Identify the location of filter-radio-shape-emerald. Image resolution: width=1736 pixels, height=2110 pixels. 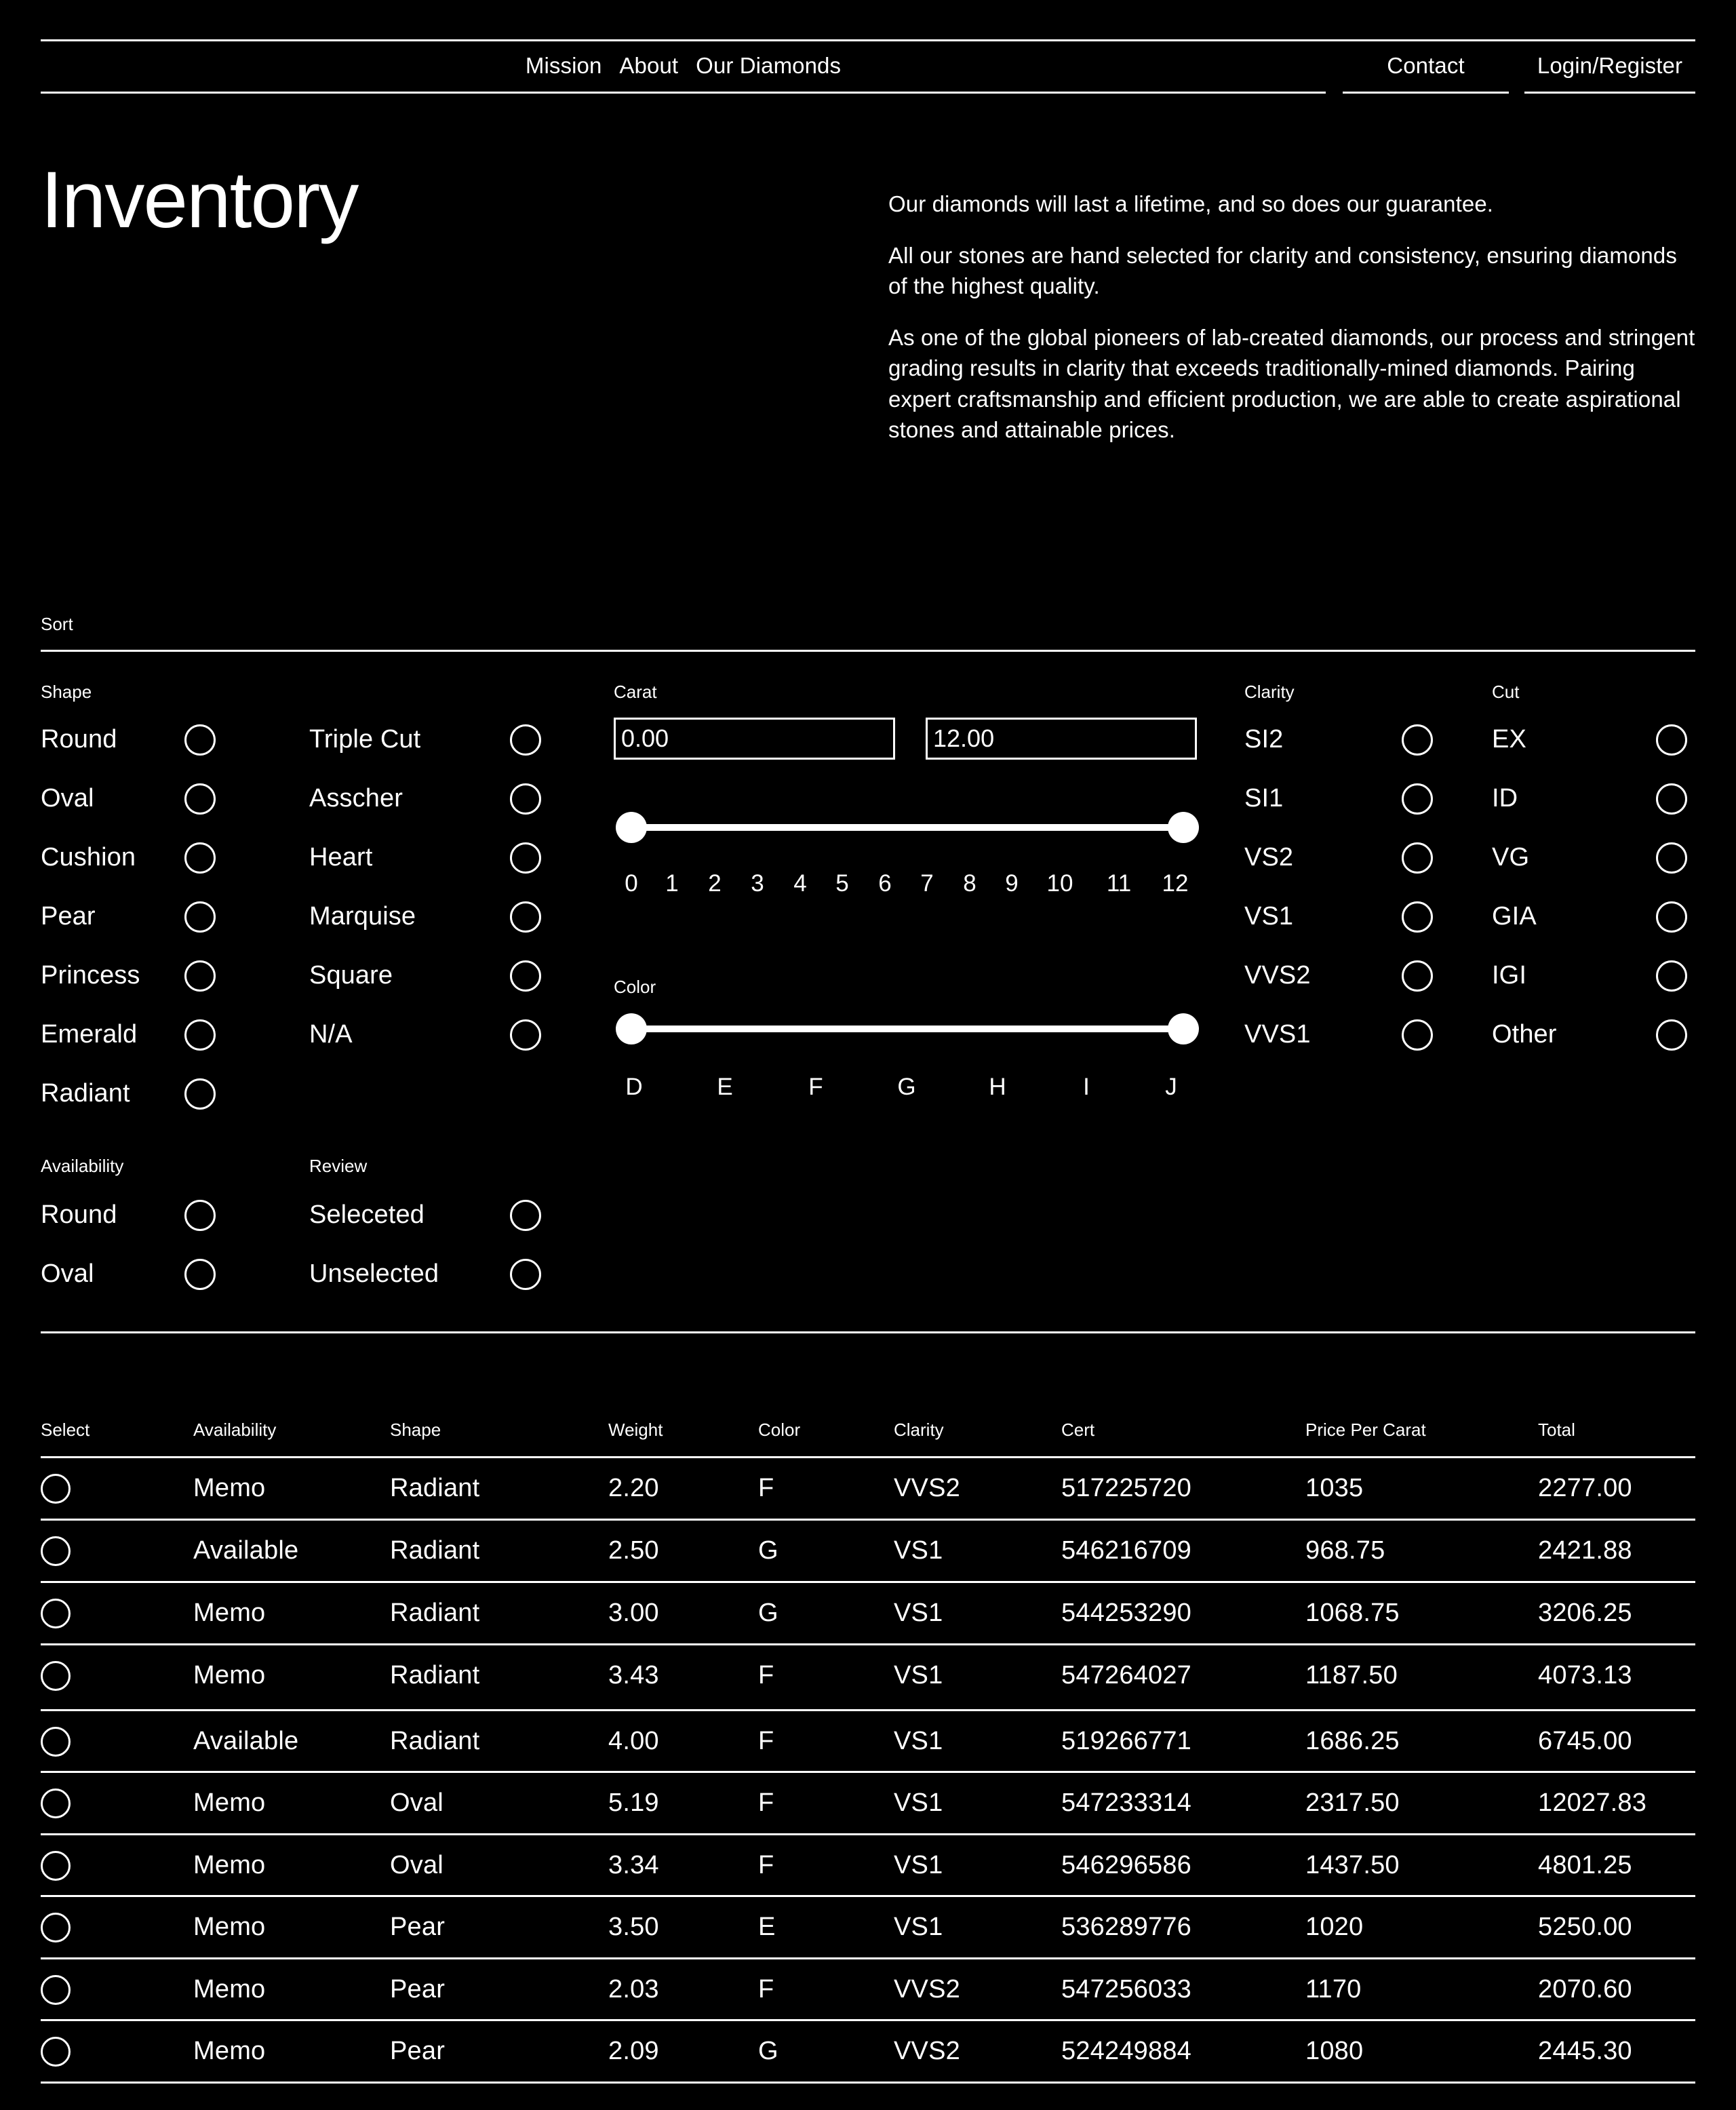
(200, 1035).